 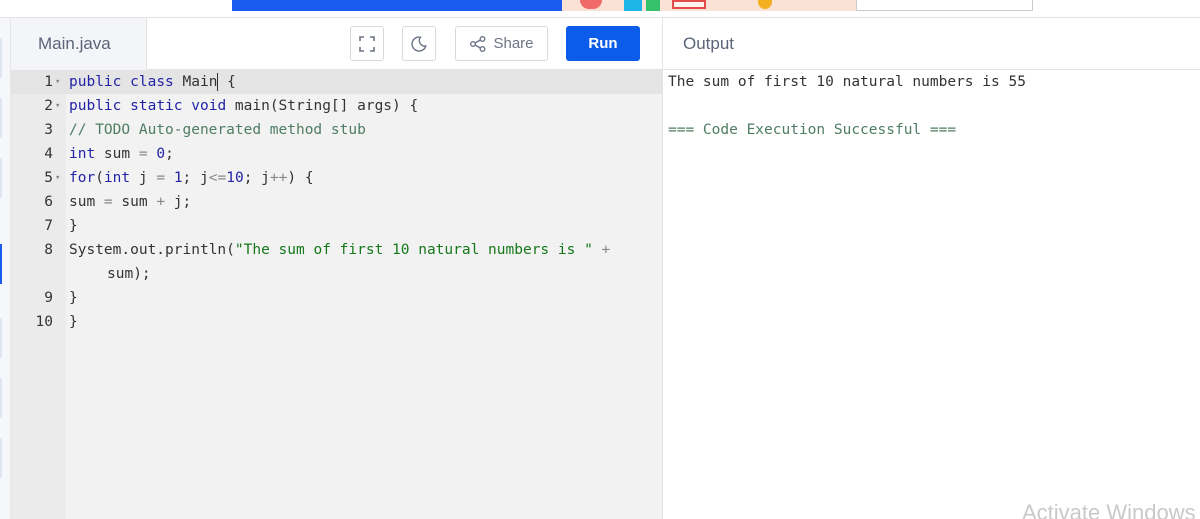 What do you see at coordinates (336, 44) in the screenshot?
I see `editor-header: Main.java Share Run` at bounding box center [336, 44].